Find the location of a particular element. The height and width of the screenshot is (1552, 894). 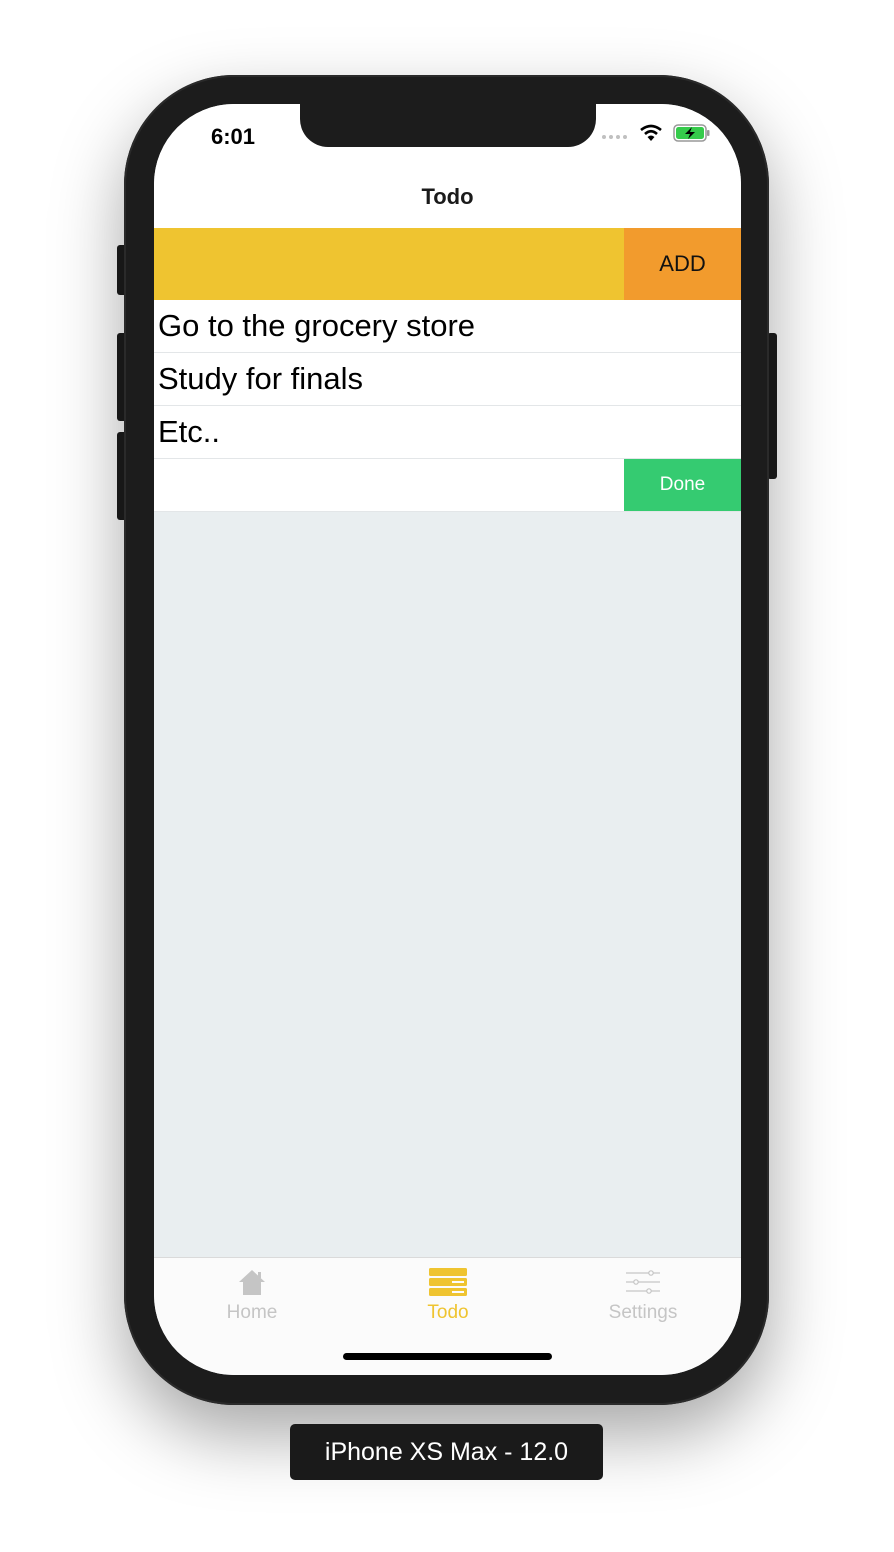

tab-label: Home is located at coordinates (252, 1312).